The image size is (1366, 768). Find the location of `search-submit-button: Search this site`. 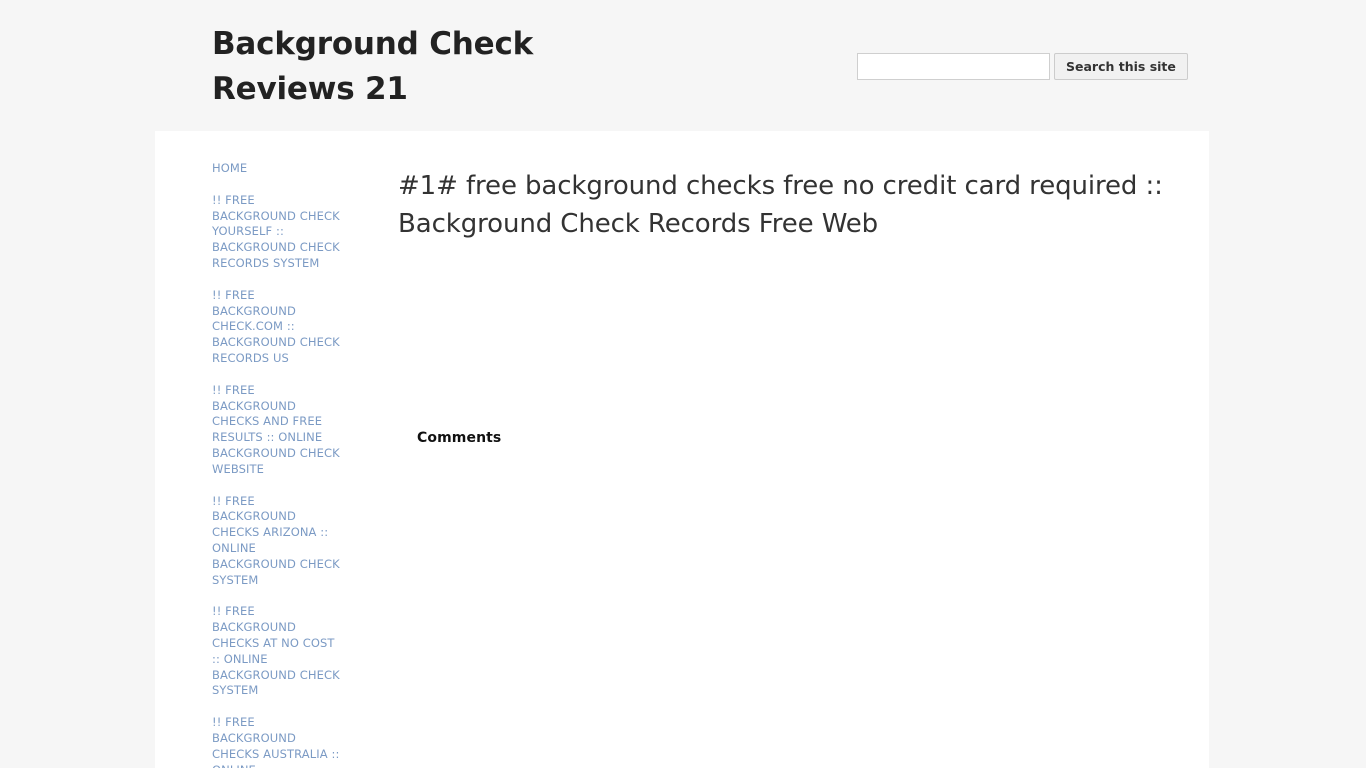

search-submit-button: Search this site is located at coordinates (1121, 66).